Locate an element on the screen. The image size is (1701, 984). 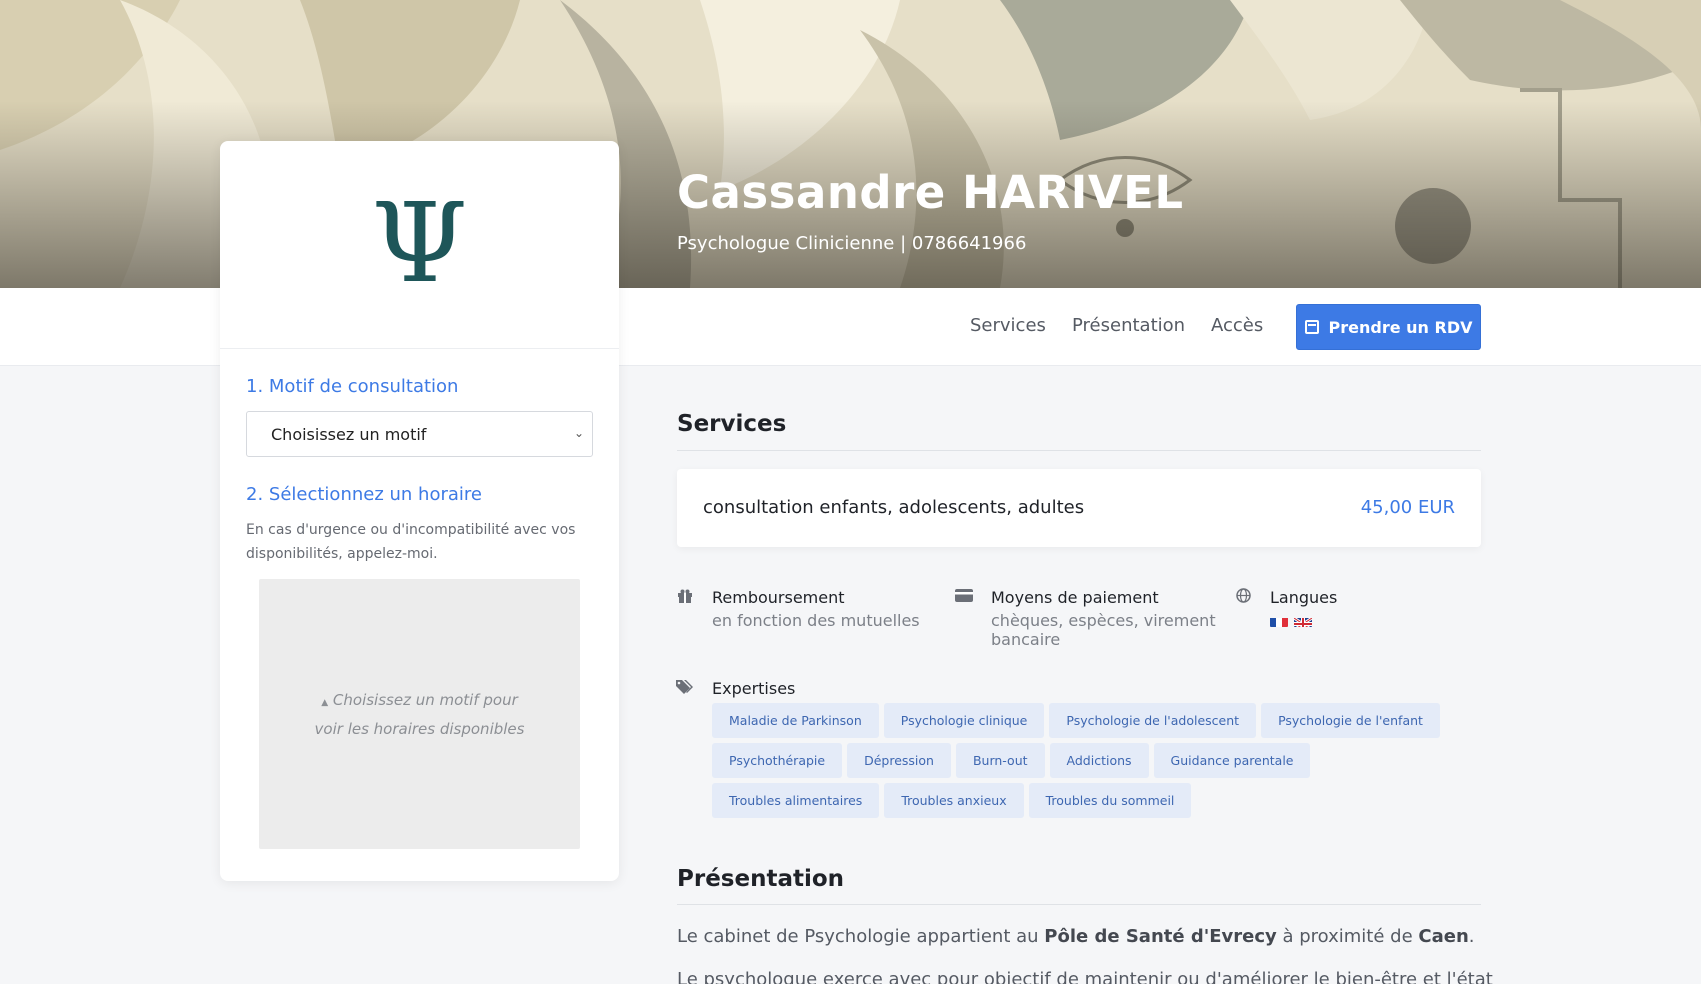
uk-flag-icon is located at coordinates (1303, 621).